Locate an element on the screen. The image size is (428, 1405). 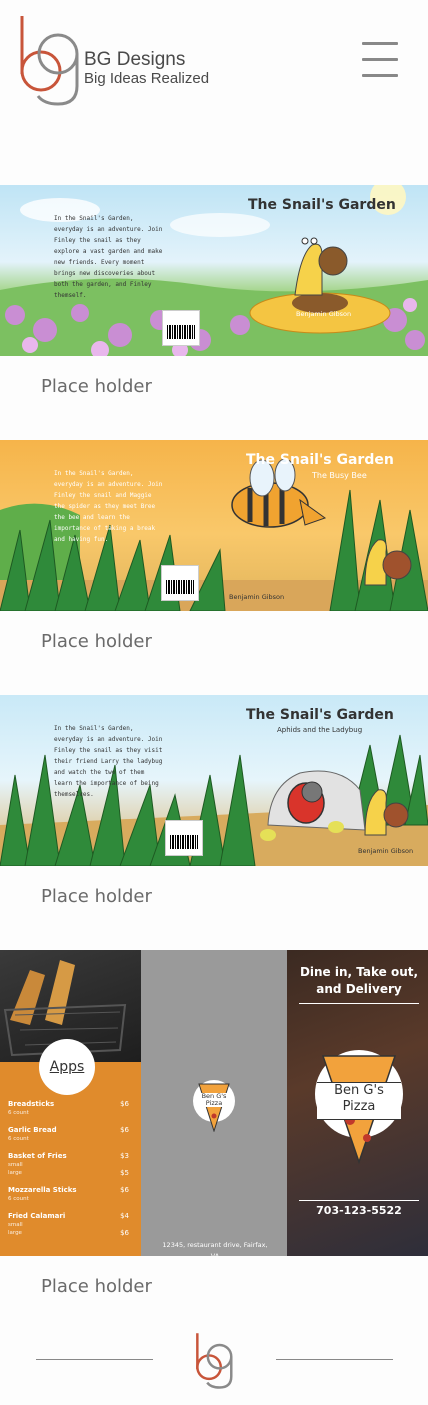
menu-item-price: $4 is located at coordinates (124, 1216).